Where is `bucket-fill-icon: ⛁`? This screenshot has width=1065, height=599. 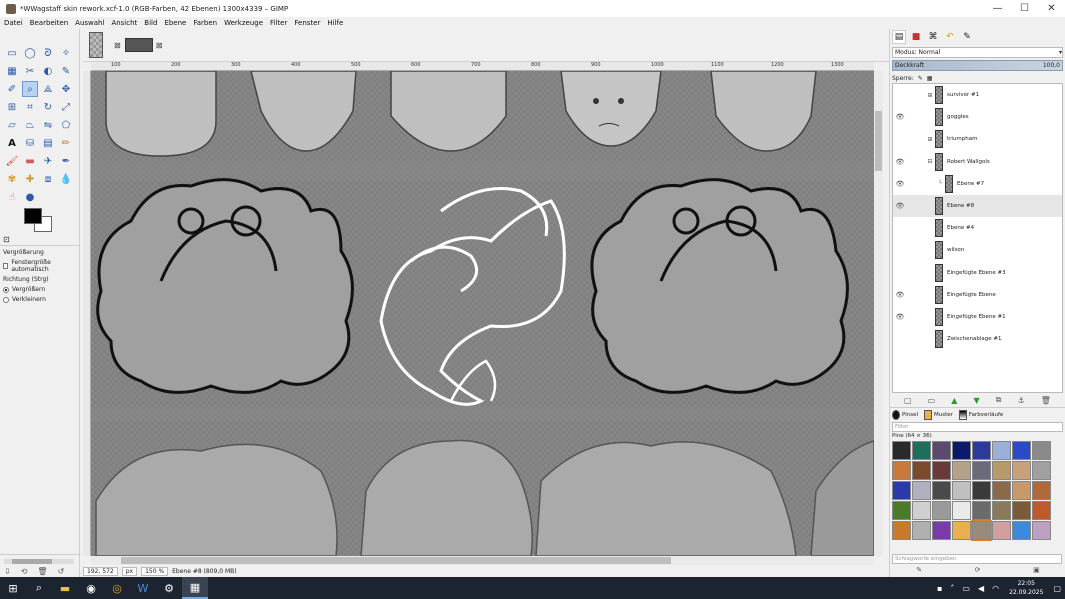
bucket-fill-icon: ⛁ is located at coordinates (30, 143).